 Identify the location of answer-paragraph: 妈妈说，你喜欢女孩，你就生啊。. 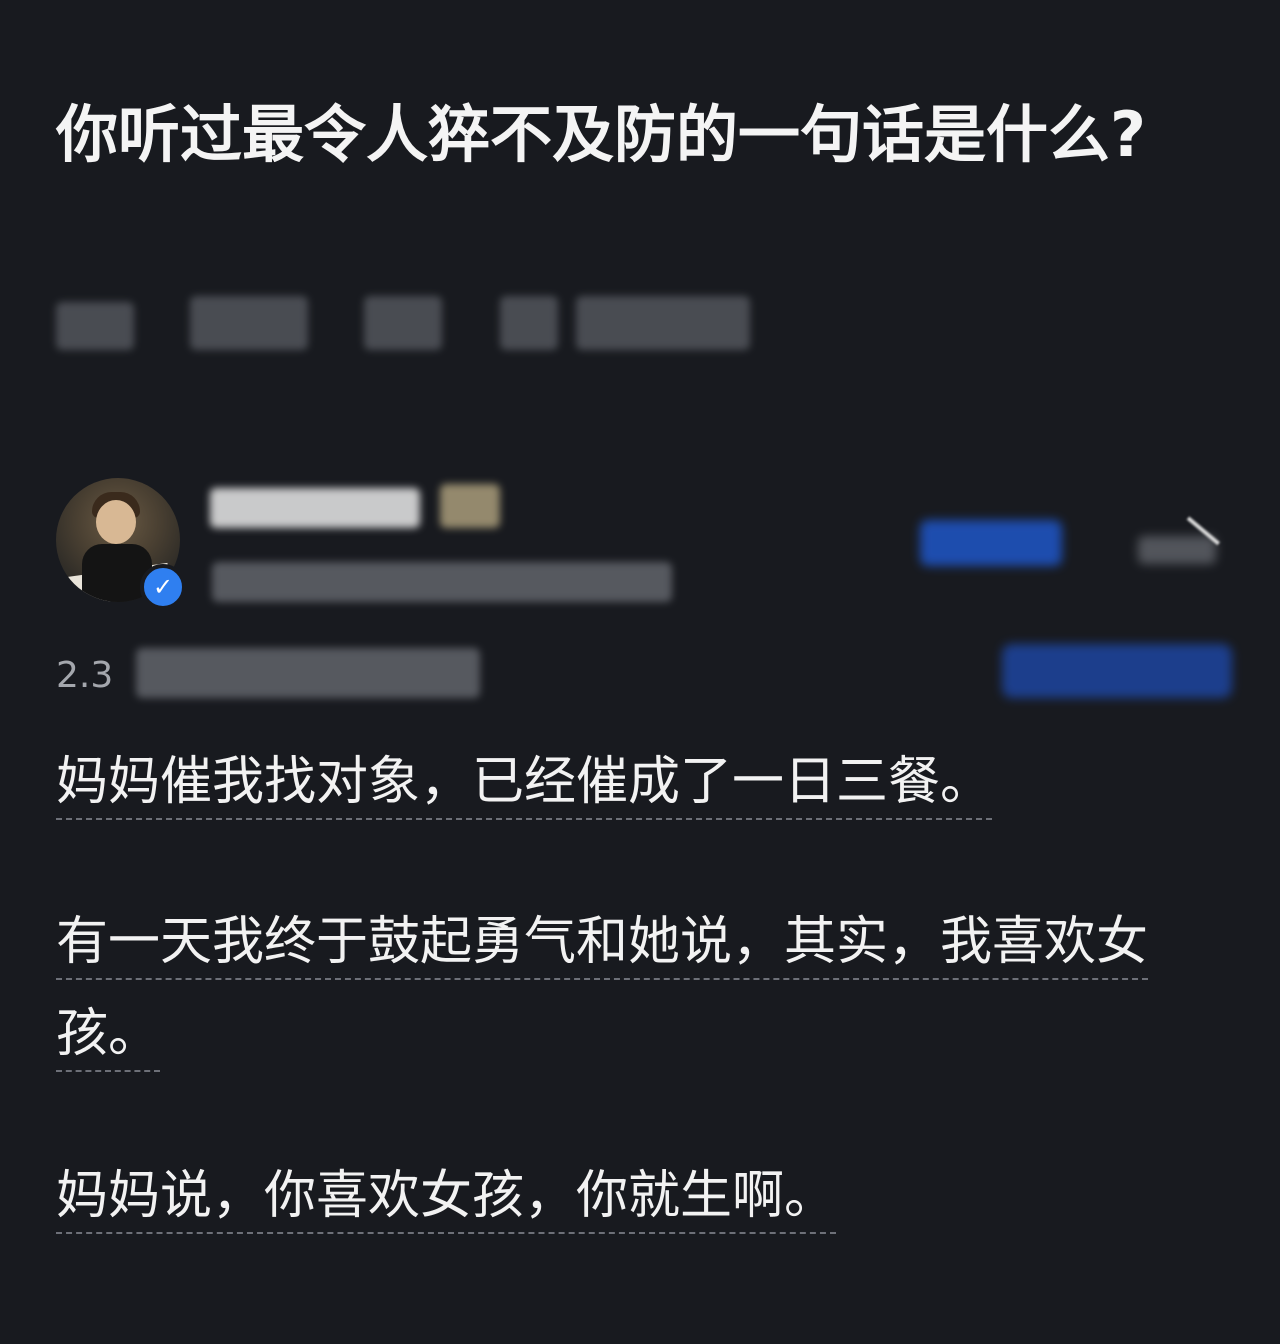
(626, 1196).